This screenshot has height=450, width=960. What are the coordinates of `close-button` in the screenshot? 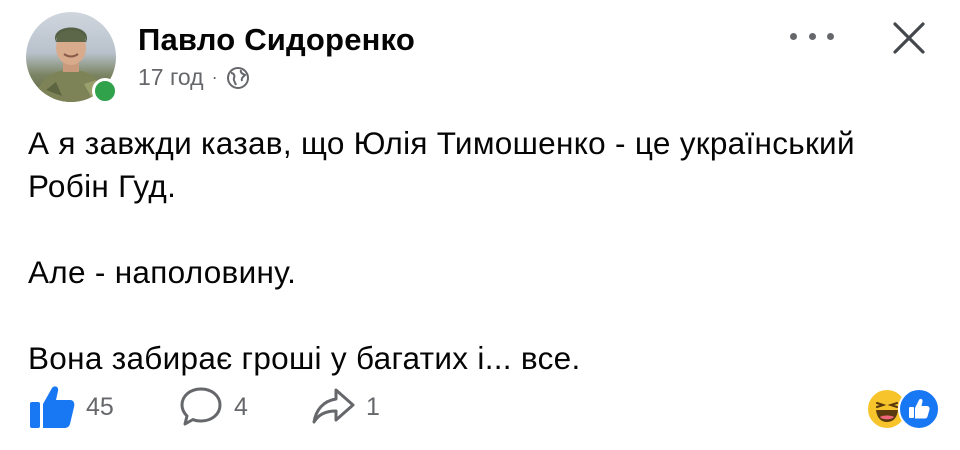 It's located at (909, 38).